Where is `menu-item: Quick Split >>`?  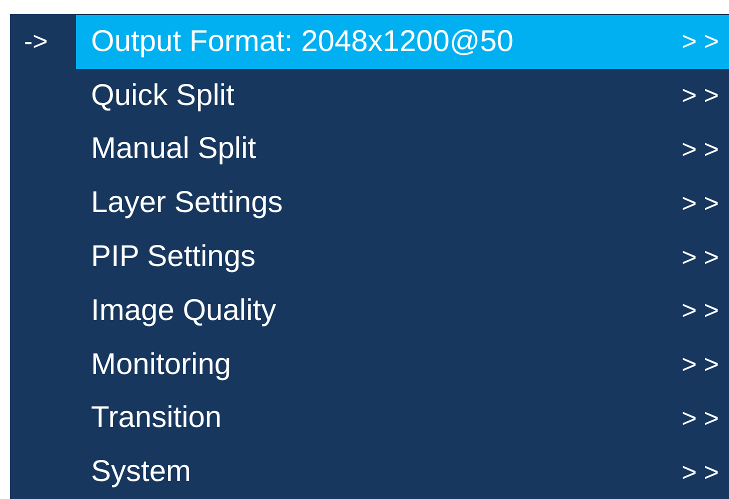 menu-item: Quick Split >> is located at coordinates (402, 95).